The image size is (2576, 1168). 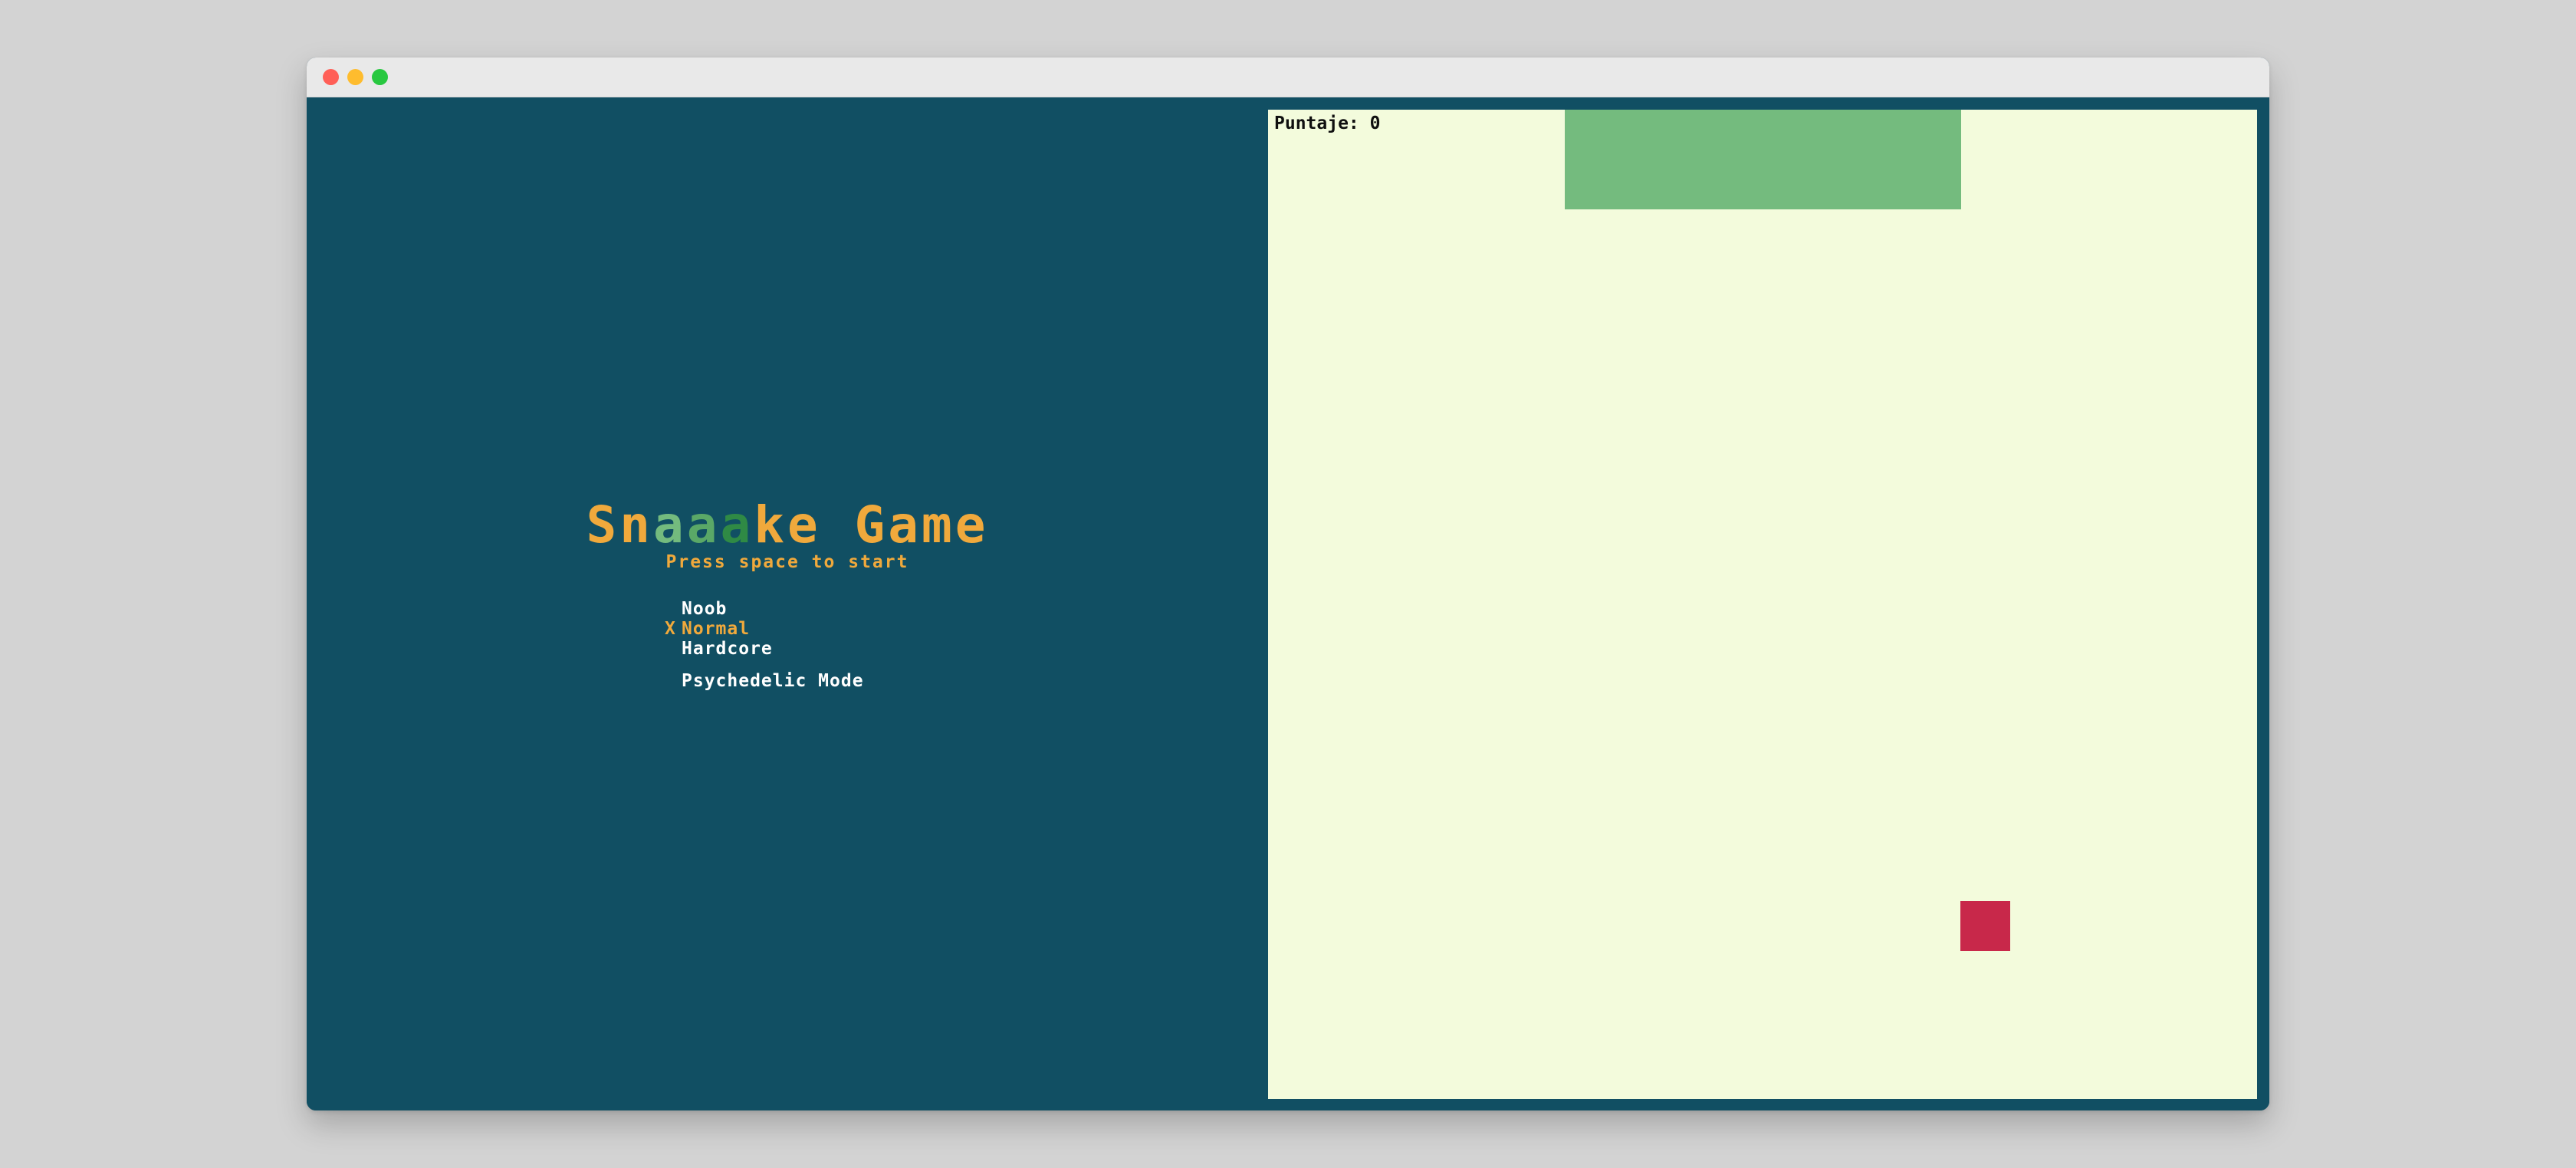 I want to click on difficulty-option-hardcore: Hardcore, so click(x=727, y=649).